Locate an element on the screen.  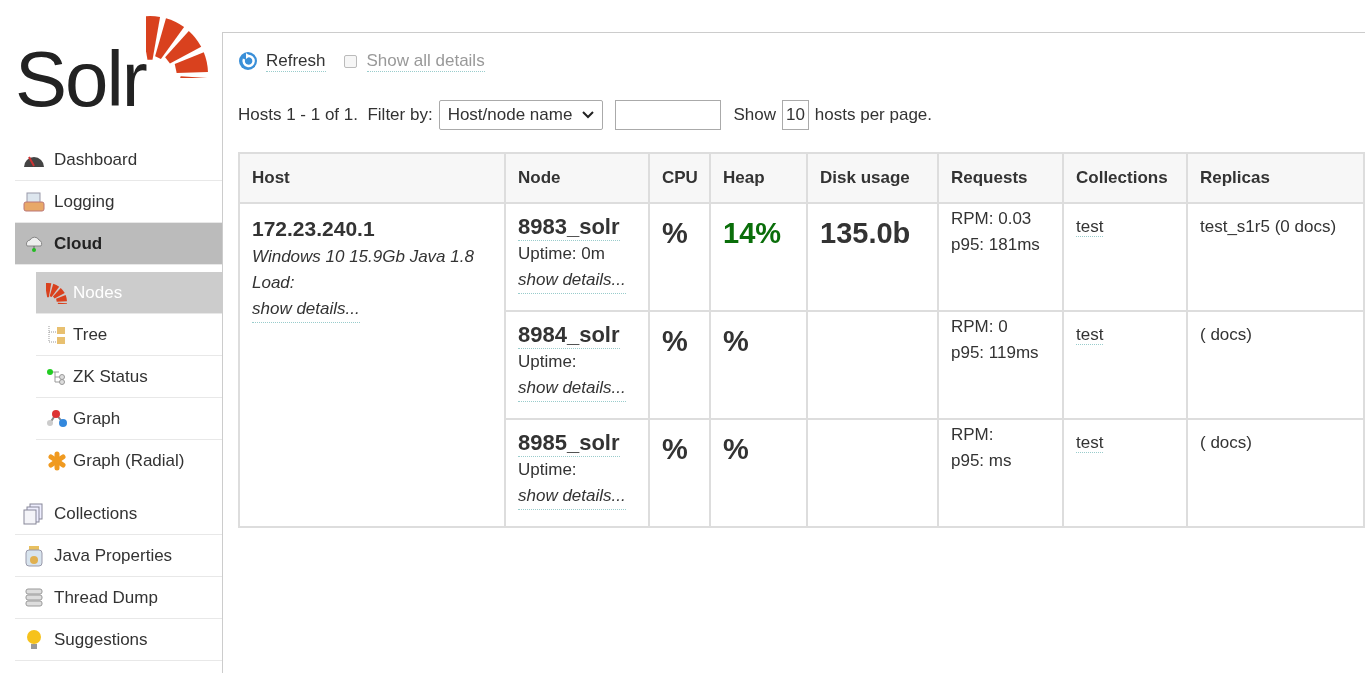
host-info: Windows 10 15.9Gb Java 1.8 is located at coordinates (363, 257).